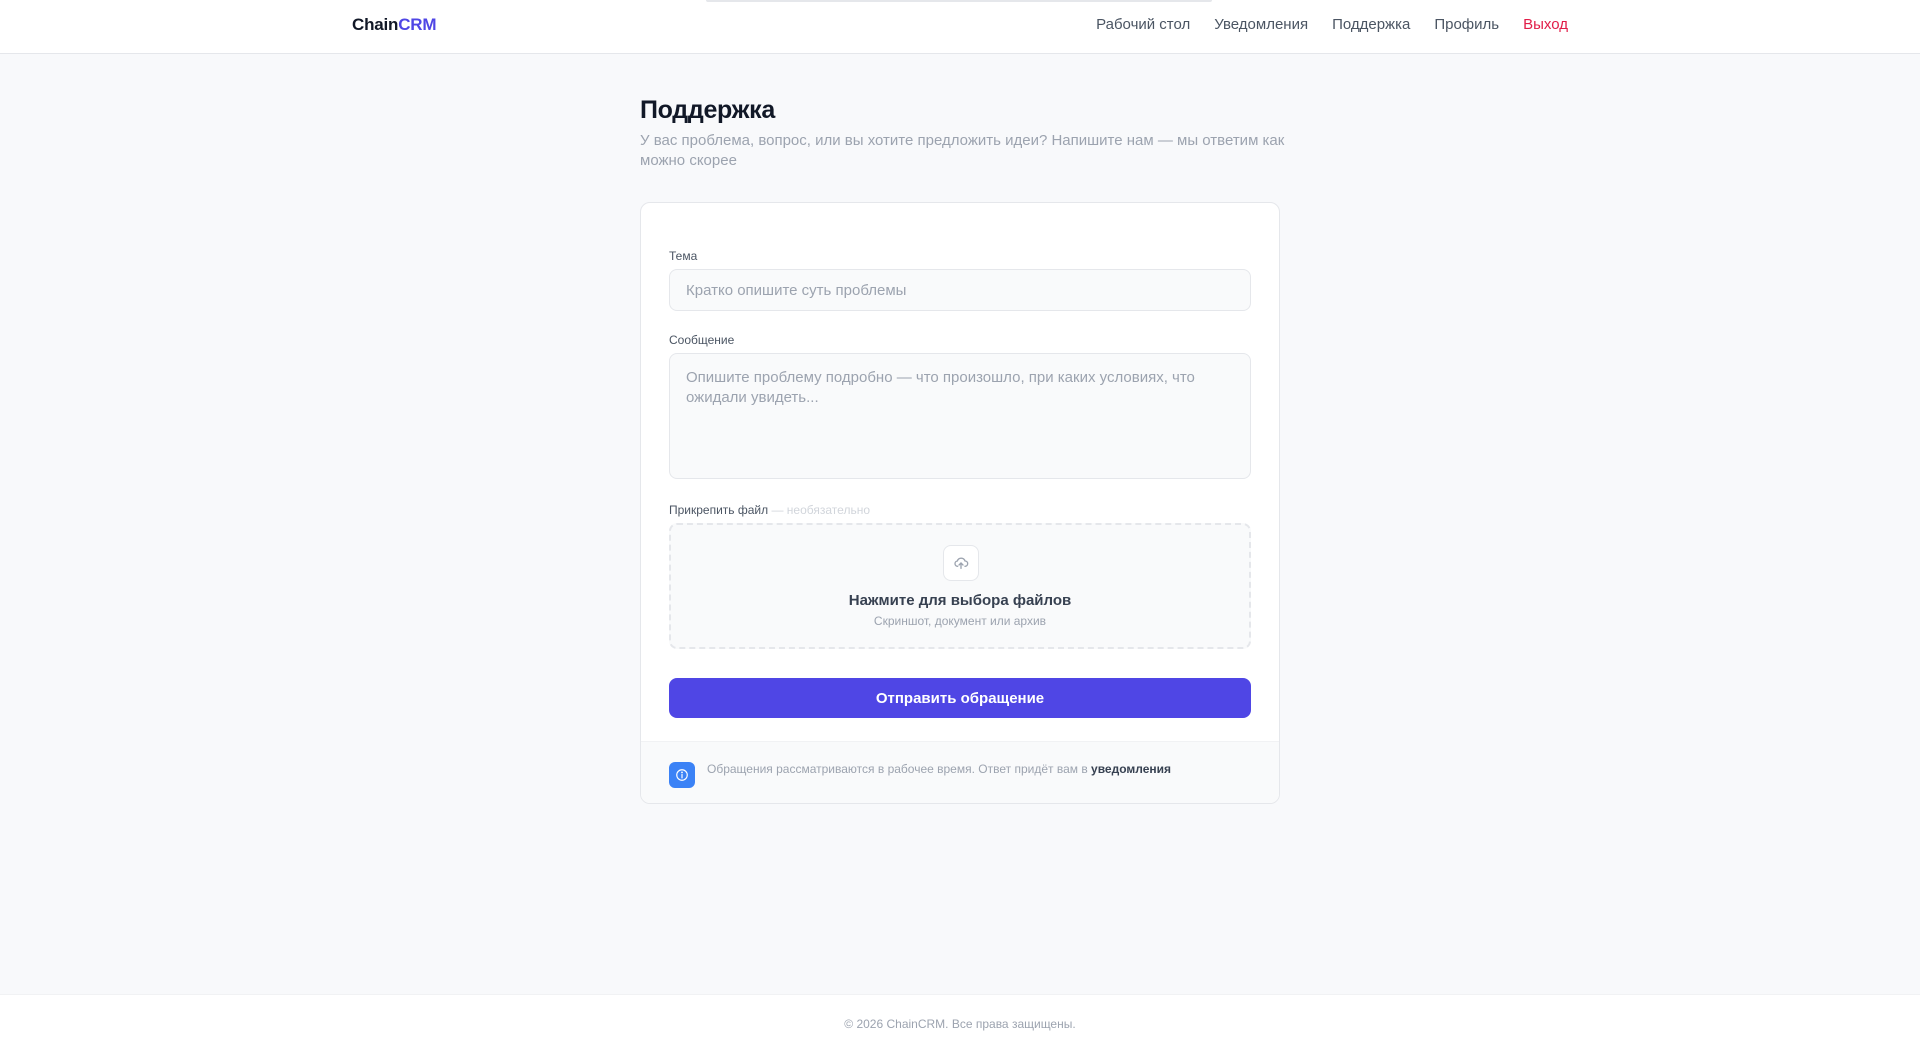 Image resolution: width=1920 pixels, height=1050 pixels. Describe the element at coordinates (960, 600) in the screenshot. I see `dropzone-title: Нажмите для выбора файлов` at that location.